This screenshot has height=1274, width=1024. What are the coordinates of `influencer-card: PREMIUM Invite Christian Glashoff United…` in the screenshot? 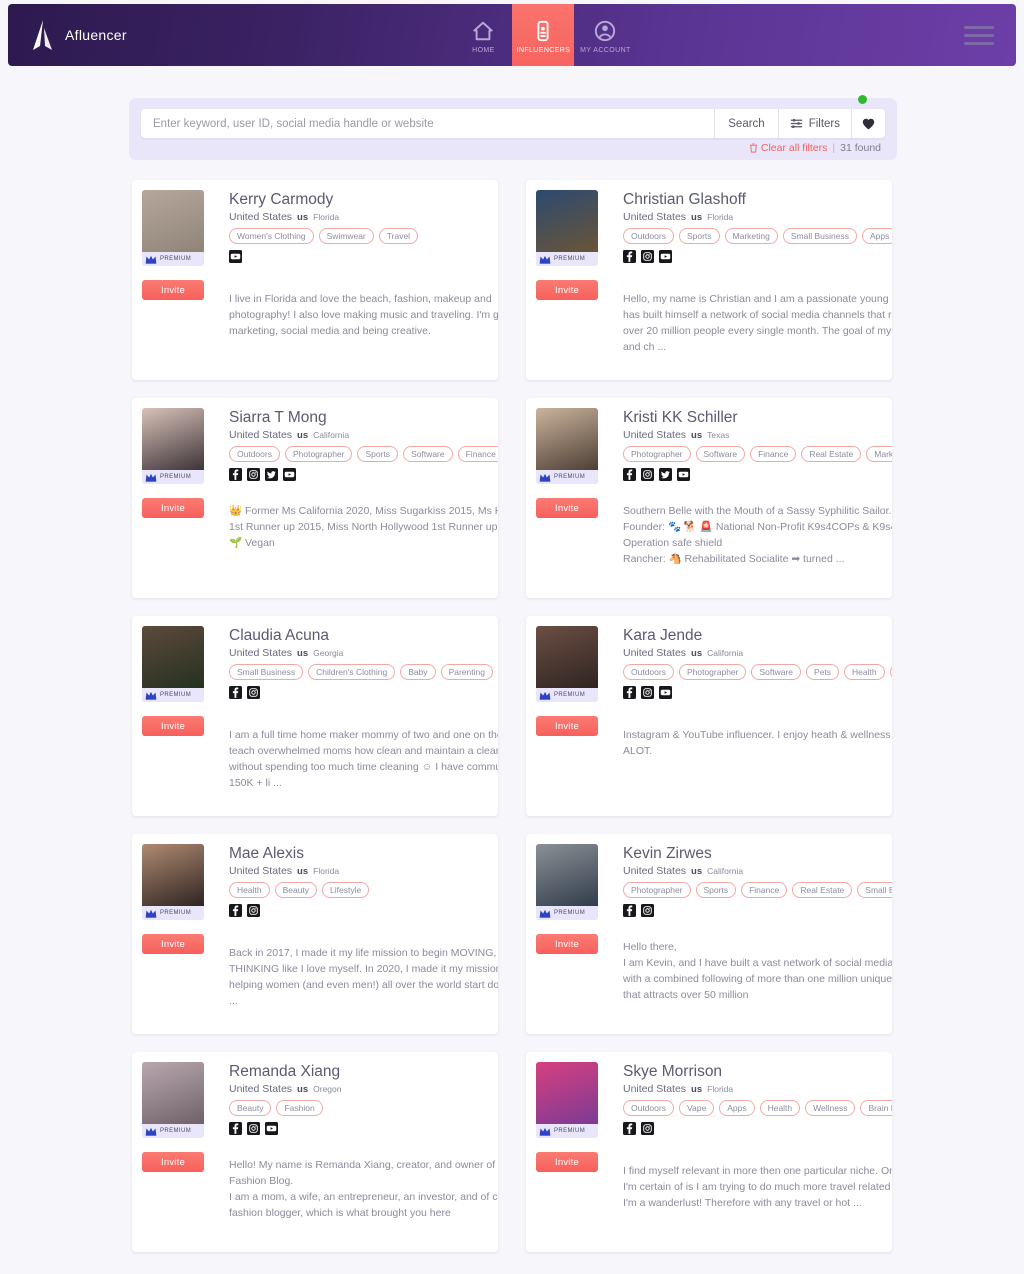 It's located at (709, 280).